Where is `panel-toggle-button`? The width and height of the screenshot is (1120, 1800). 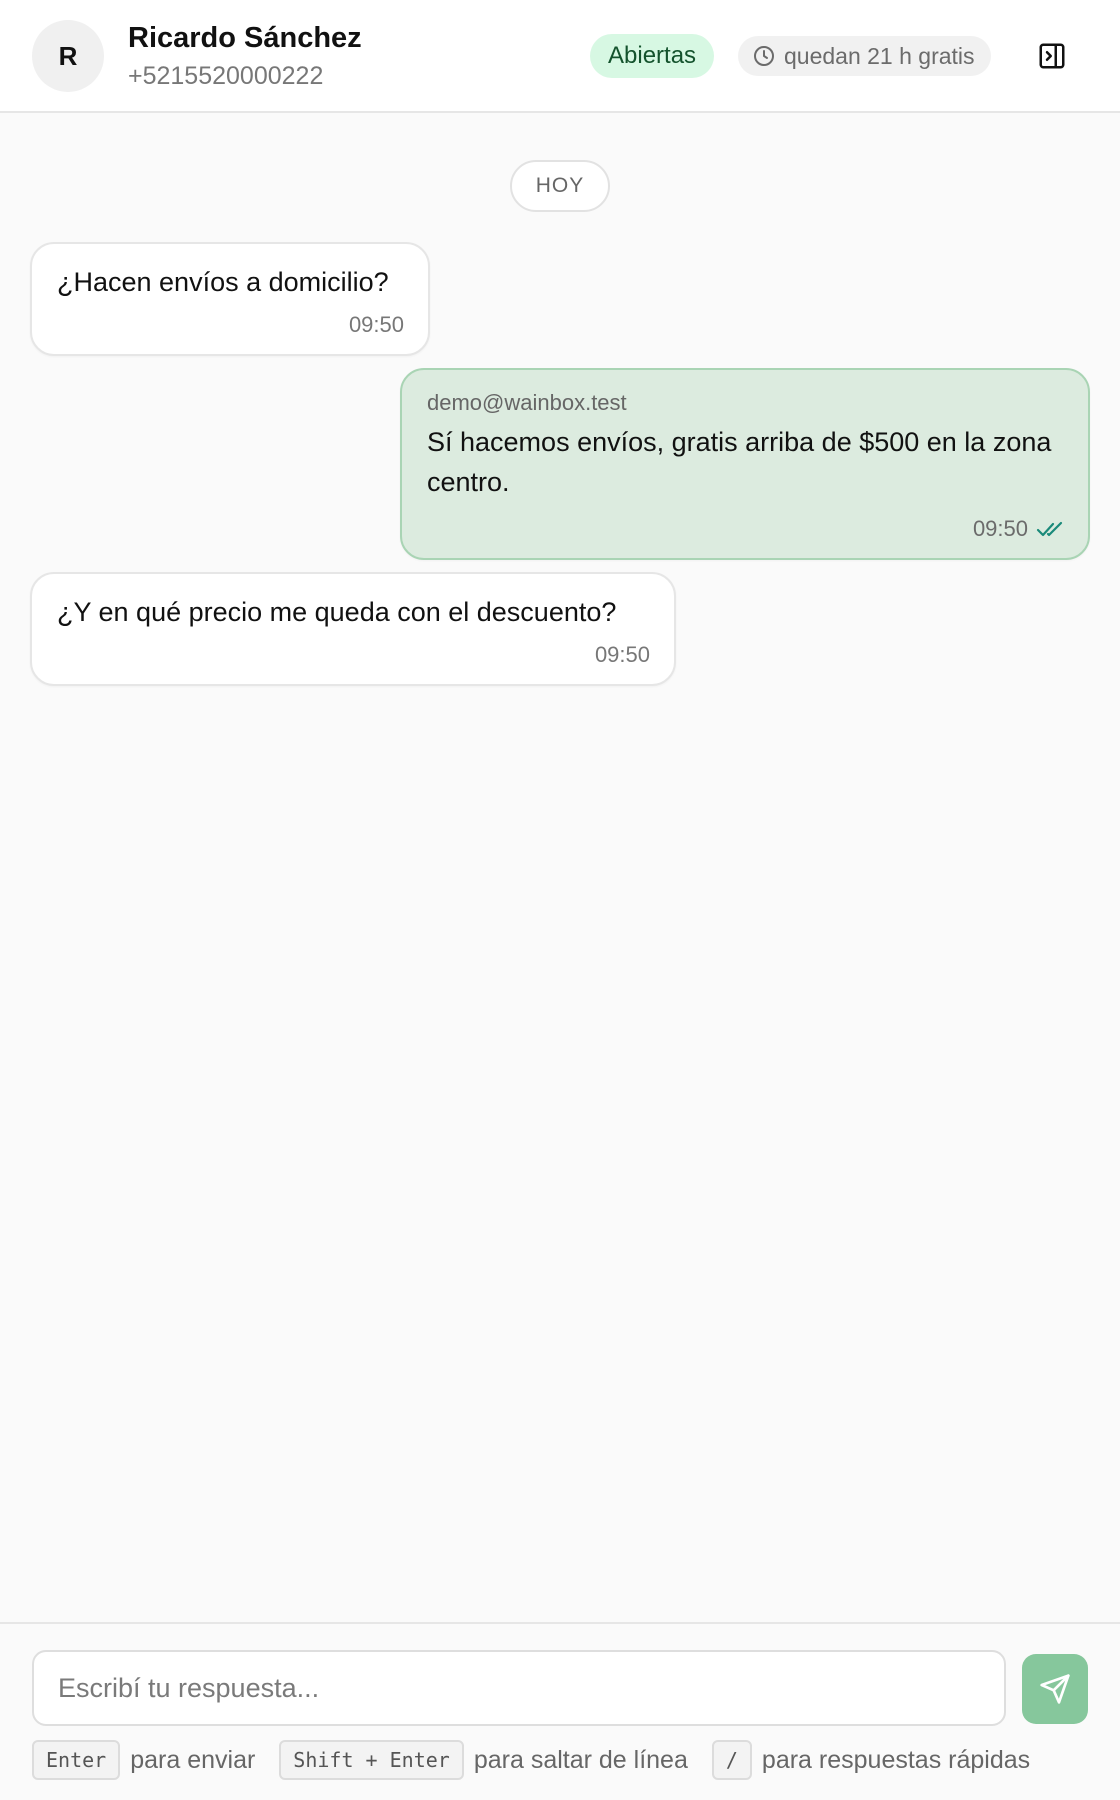
panel-toggle-button is located at coordinates (1052, 56).